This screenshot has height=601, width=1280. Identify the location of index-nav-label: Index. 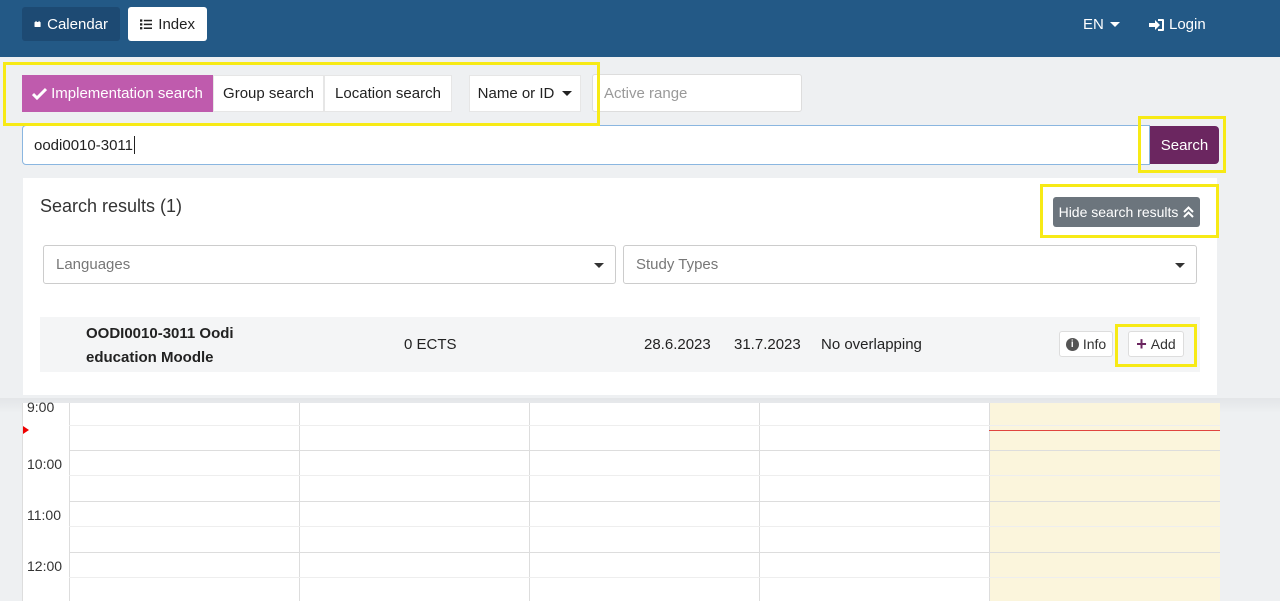
(176, 24).